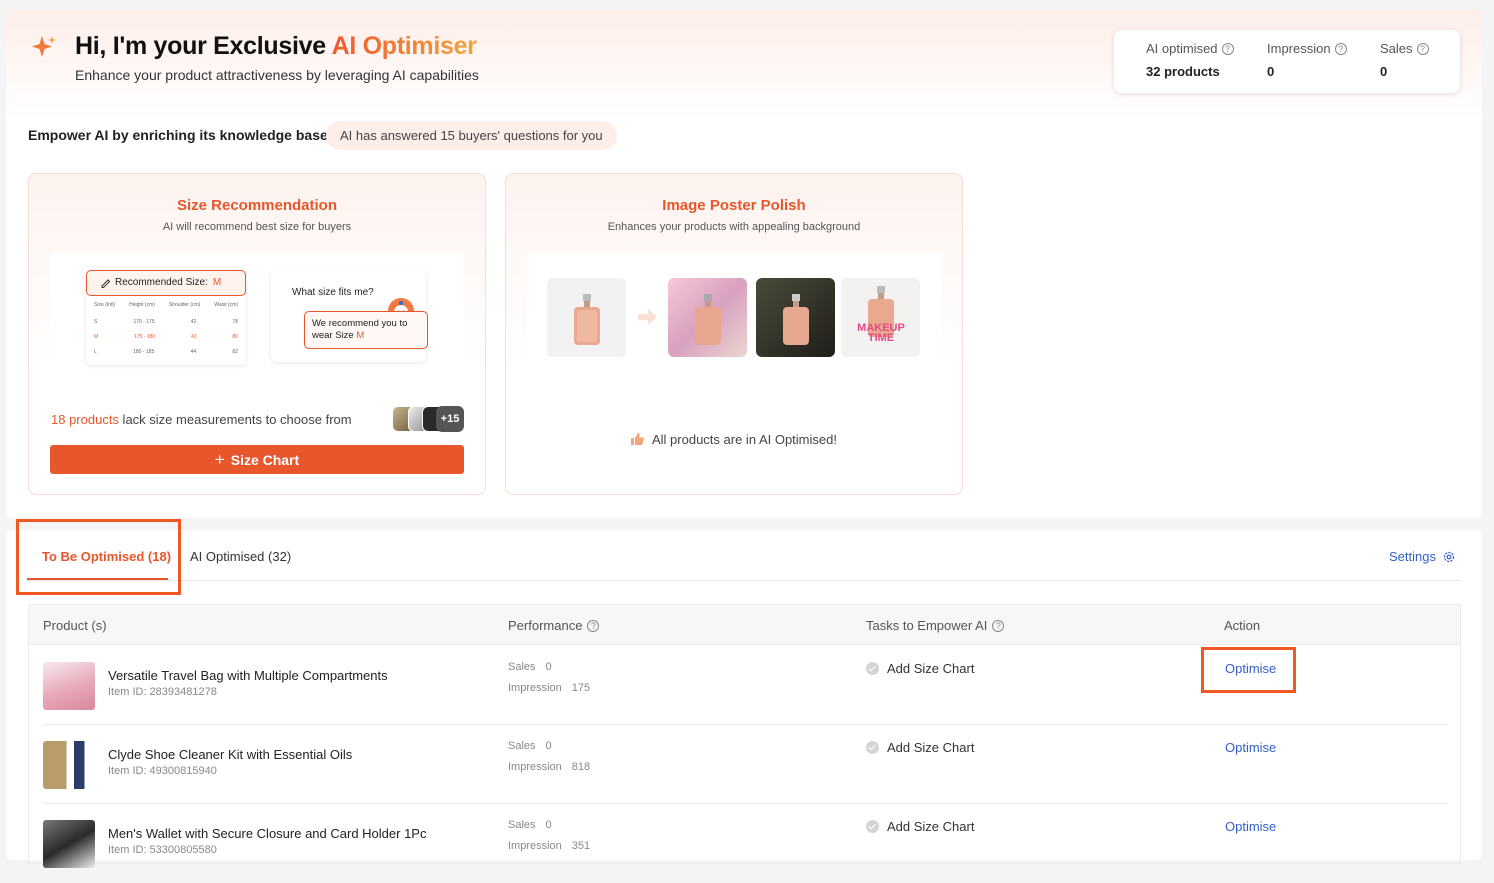 Image resolution: width=1494 pixels, height=883 pixels. Describe the element at coordinates (95, 352) in the screenshot. I see `size-cell: L` at that location.